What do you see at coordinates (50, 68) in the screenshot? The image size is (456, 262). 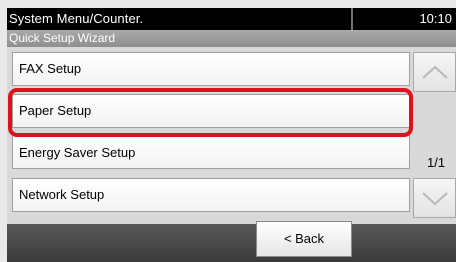 I see `menu-item-label: FAX Setup` at bounding box center [50, 68].